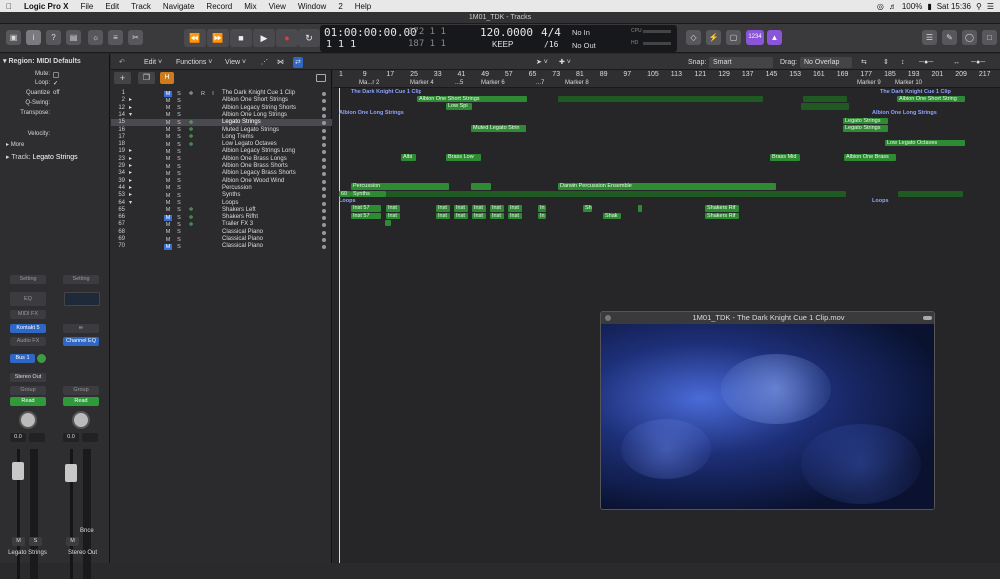 The height and width of the screenshot is (579, 1000). What do you see at coordinates (864, 62) in the screenshot?
I see `waveform-zoom-icon: ⇆` at bounding box center [864, 62].